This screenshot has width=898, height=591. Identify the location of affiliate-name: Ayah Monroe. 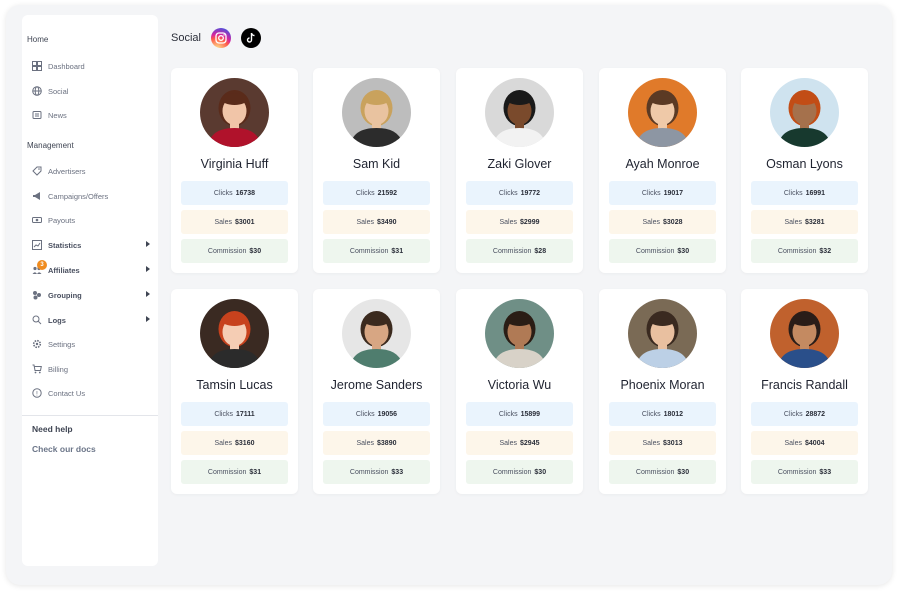
(662, 164).